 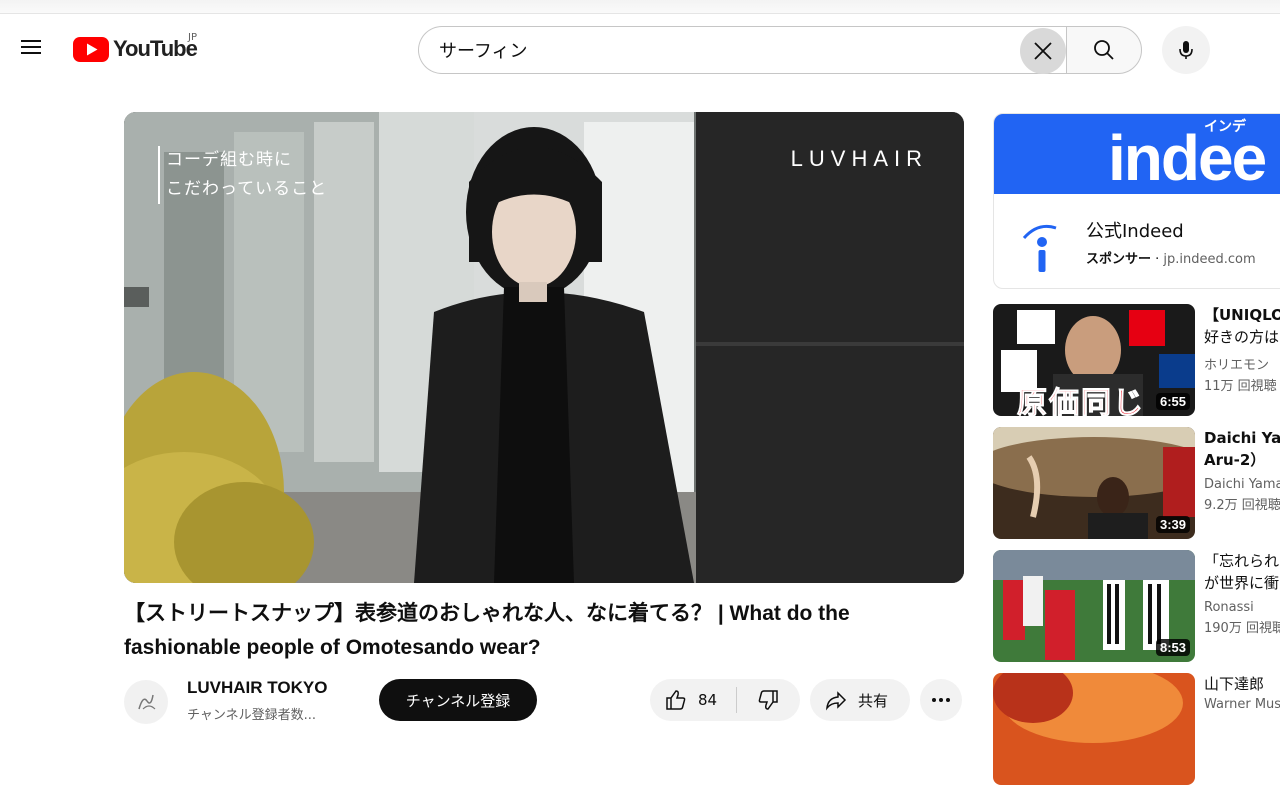 What do you see at coordinates (676, 700) in the screenshot?
I see `thumbs-up-icon` at bounding box center [676, 700].